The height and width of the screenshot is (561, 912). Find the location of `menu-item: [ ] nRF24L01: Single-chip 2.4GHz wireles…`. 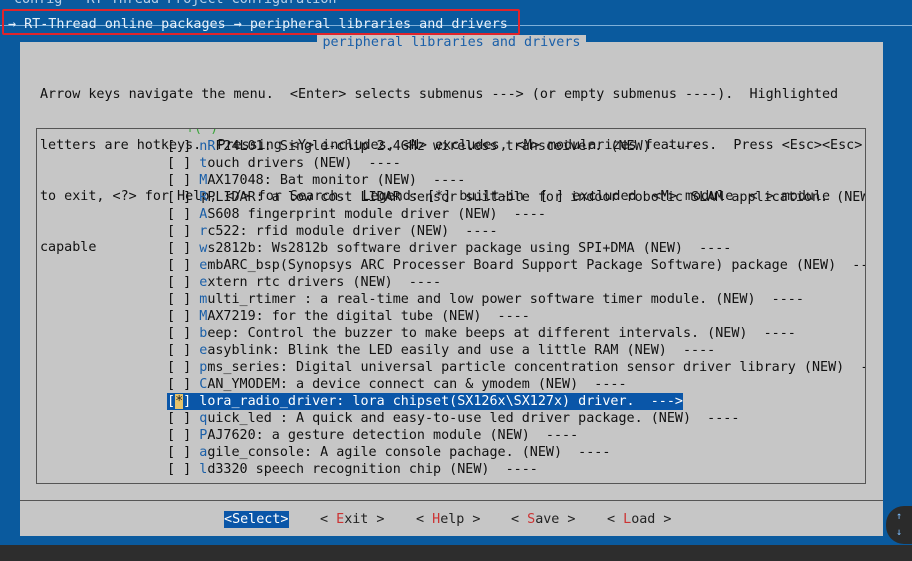

menu-item: [ ] nRF24L01: Single-chip 2.4GHz wireles… is located at coordinates (516, 146).